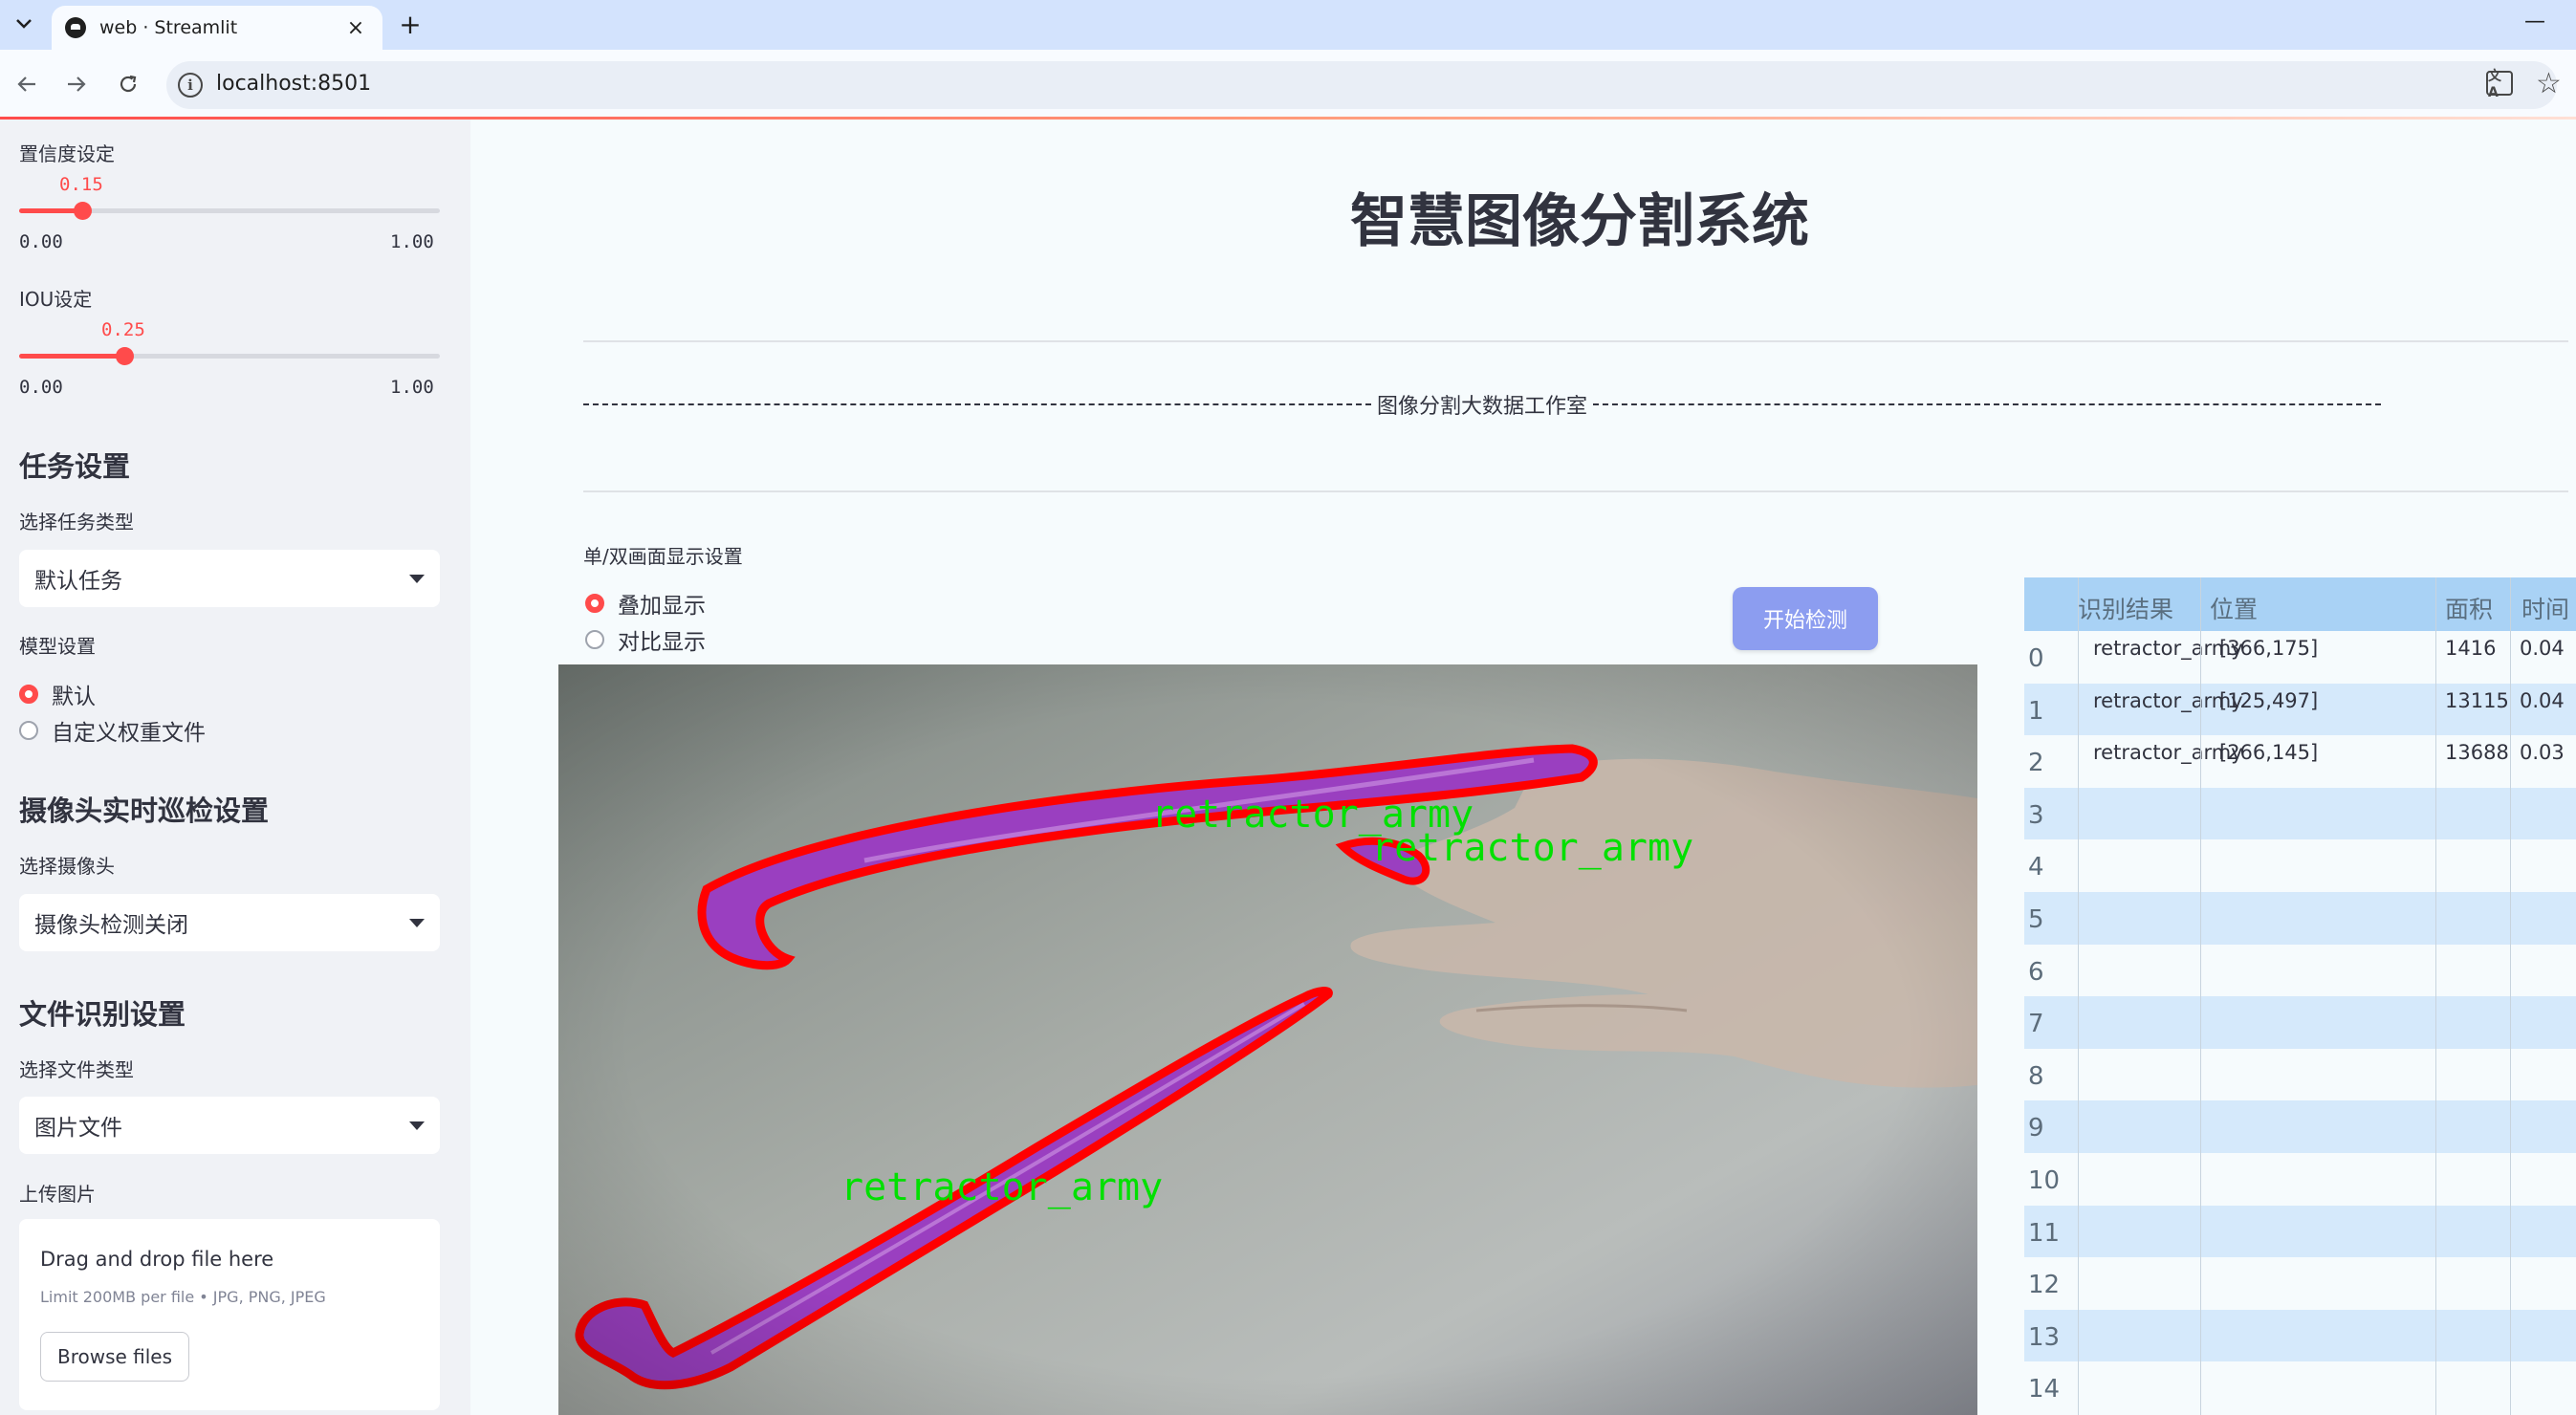 The width and height of the screenshot is (2576, 1415). What do you see at coordinates (102, 1015) in the screenshot?
I see `file-settings-heading: 文件识别设置` at bounding box center [102, 1015].